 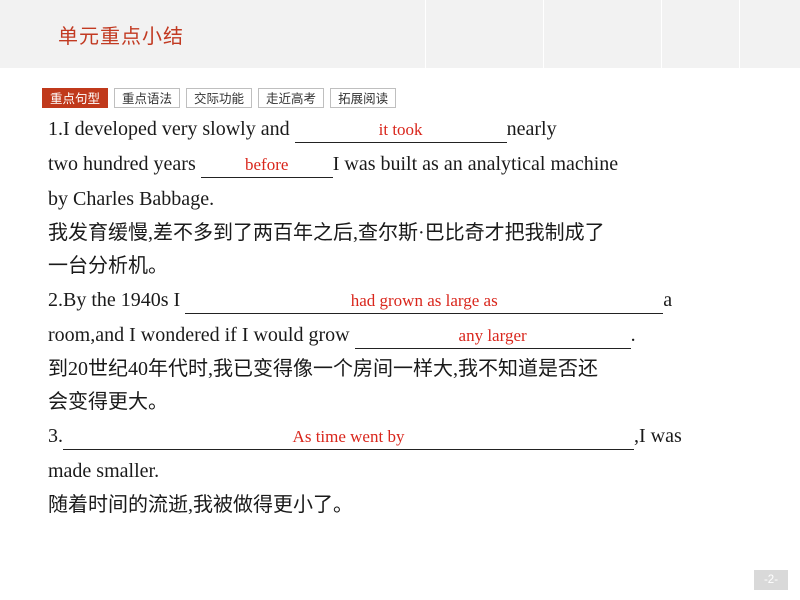 What do you see at coordinates (147, 98) in the screenshot?
I see `tab-key-grammar: 重点语法` at bounding box center [147, 98].